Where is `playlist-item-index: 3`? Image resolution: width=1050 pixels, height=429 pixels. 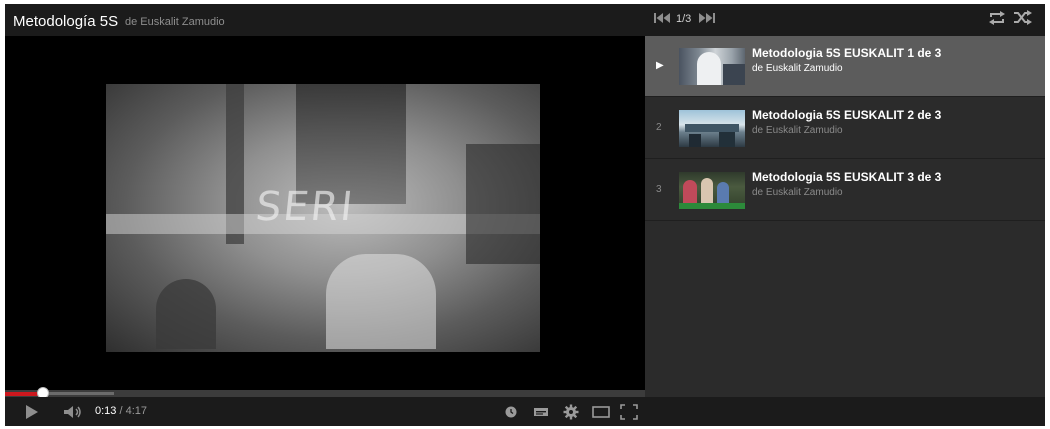
playlist-item-index: 3 is located at coordinates (659, 189).